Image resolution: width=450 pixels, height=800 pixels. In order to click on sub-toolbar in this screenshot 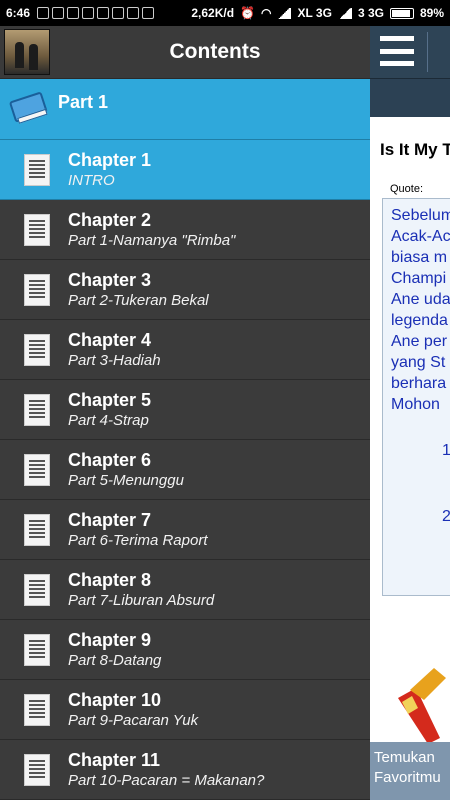, I will do `click(410, 97)`.